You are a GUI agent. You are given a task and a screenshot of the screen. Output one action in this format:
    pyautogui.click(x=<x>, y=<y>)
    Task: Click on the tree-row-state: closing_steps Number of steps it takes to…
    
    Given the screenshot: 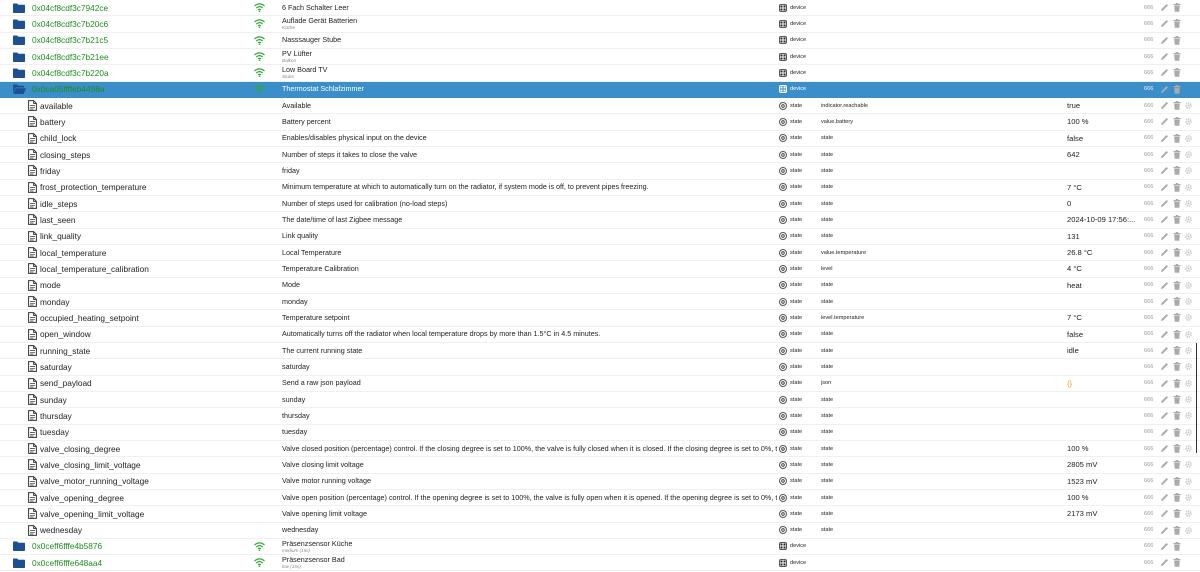 What is the action you would take?
    pyautogui.click(x=600, y=155)
    